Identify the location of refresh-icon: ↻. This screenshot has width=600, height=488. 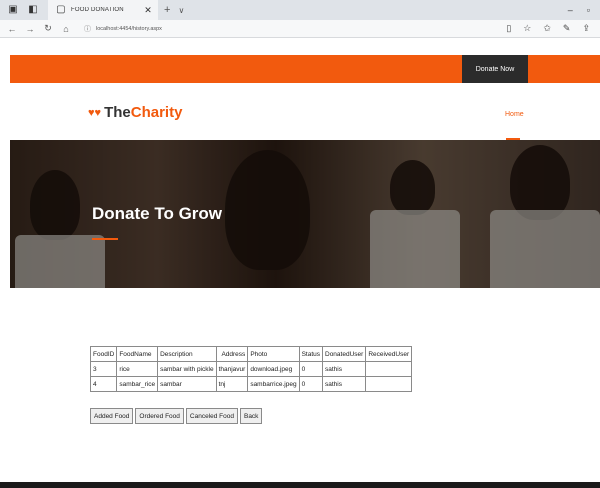
(48, 28).